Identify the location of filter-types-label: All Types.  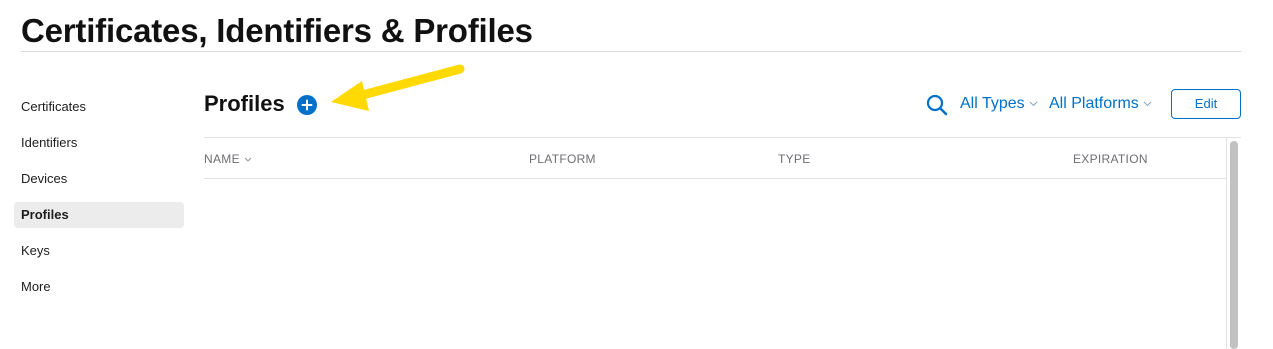
(992, 103).